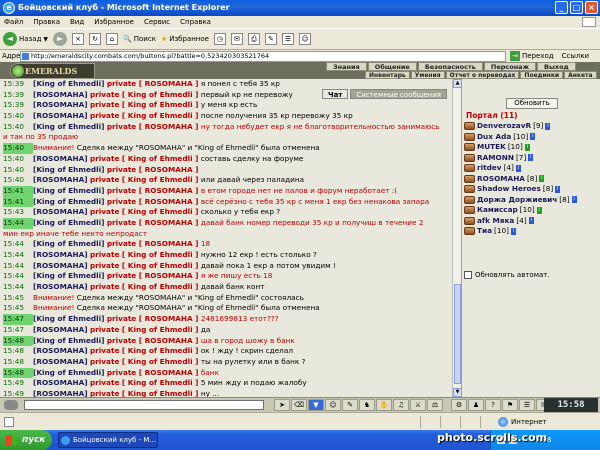  I want to click on go-button: → Переход, so click(532, 56).